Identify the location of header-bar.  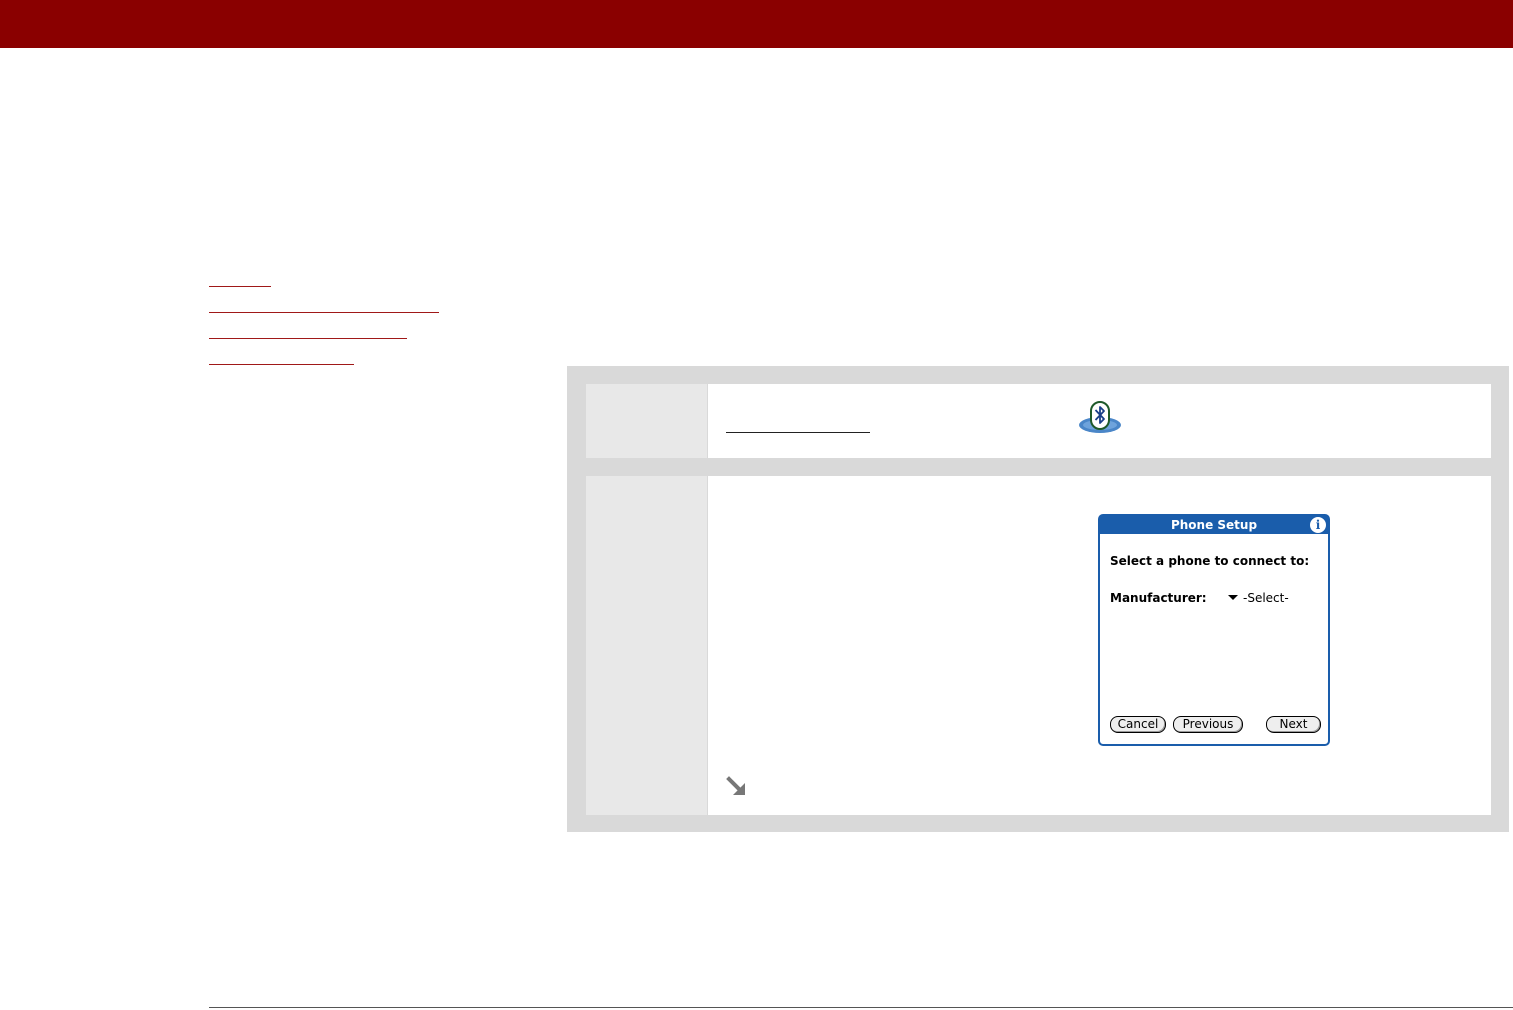
(756, 24).